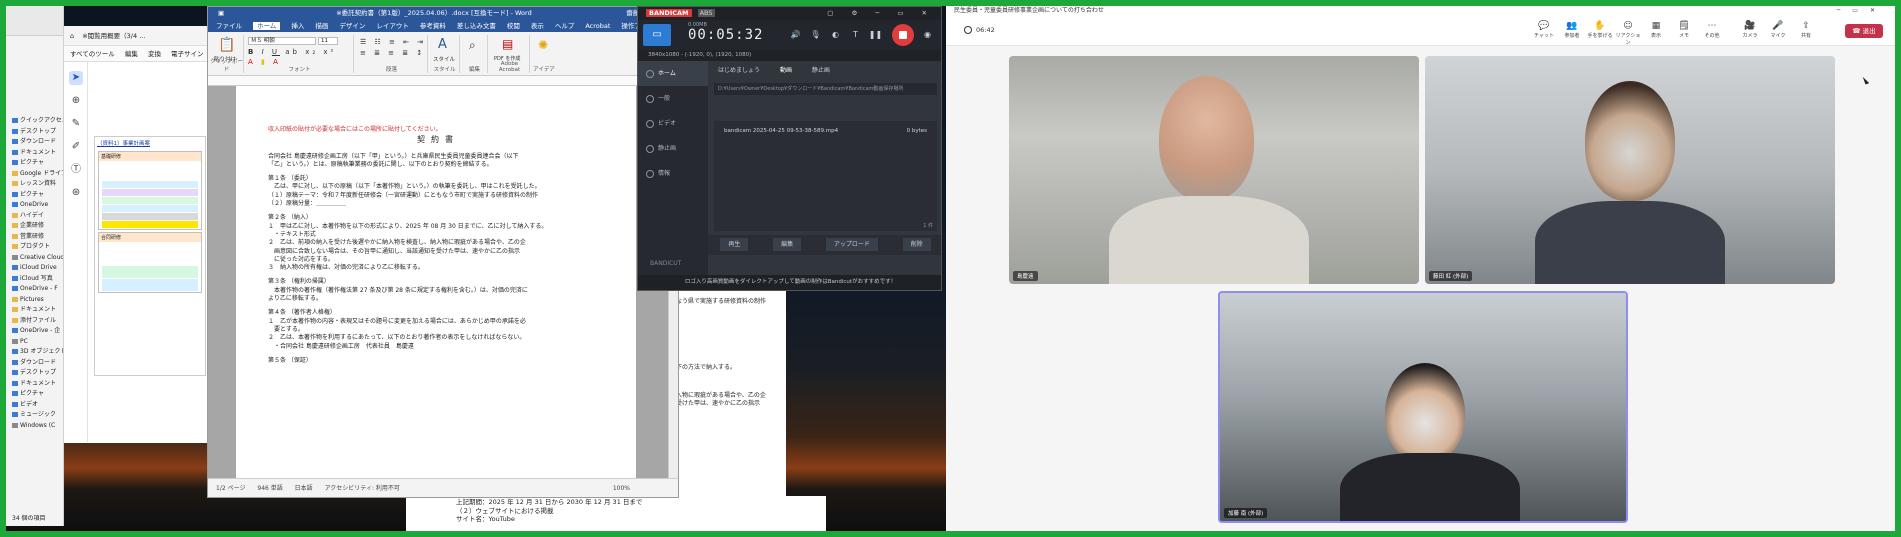  Describe the element at coordinates (881, 13) in the screenshot. I see `window-controls: ▢ ⚙ ─ ▭ ✕` at that location.